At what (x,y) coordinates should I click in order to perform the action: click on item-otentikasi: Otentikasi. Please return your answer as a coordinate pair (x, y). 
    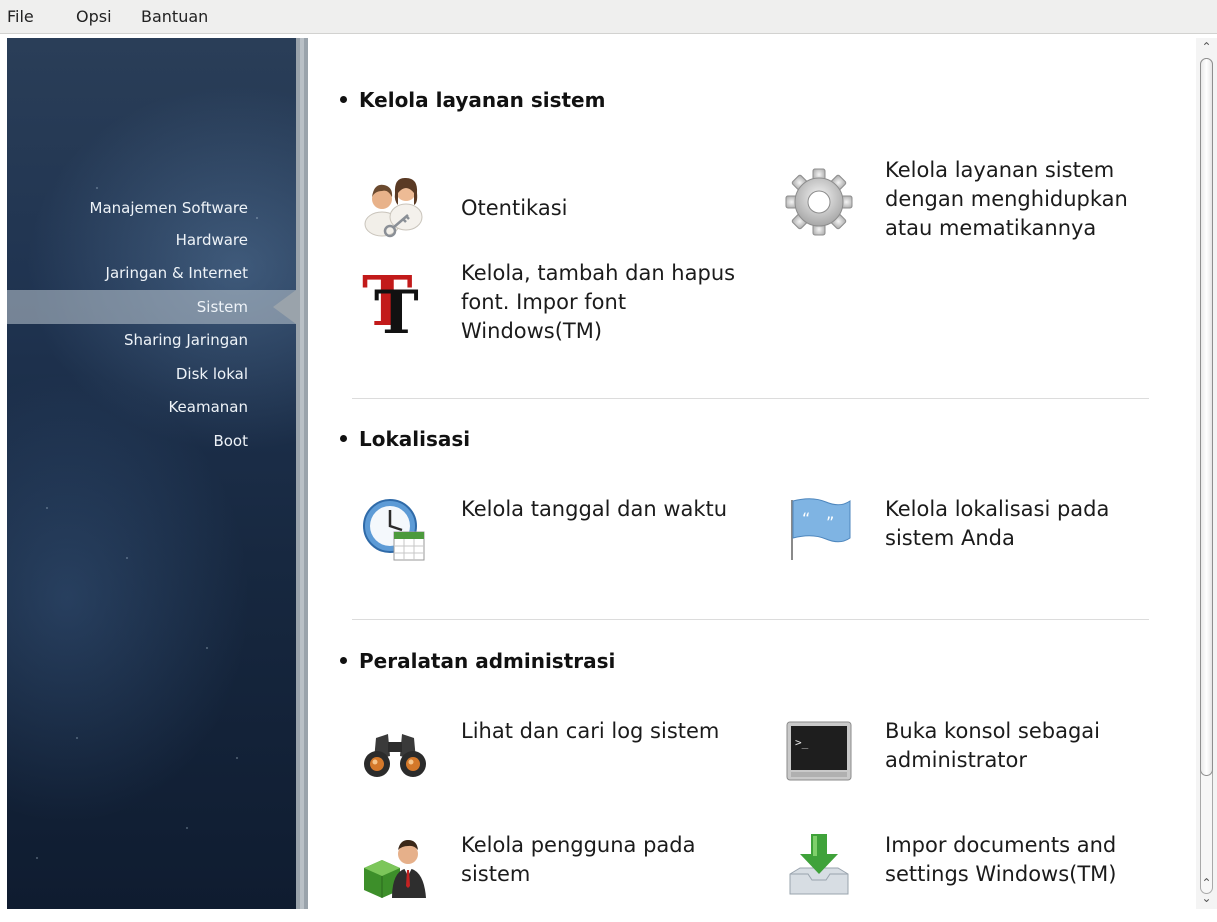
    Looking at the image, I should click on (543, 215).